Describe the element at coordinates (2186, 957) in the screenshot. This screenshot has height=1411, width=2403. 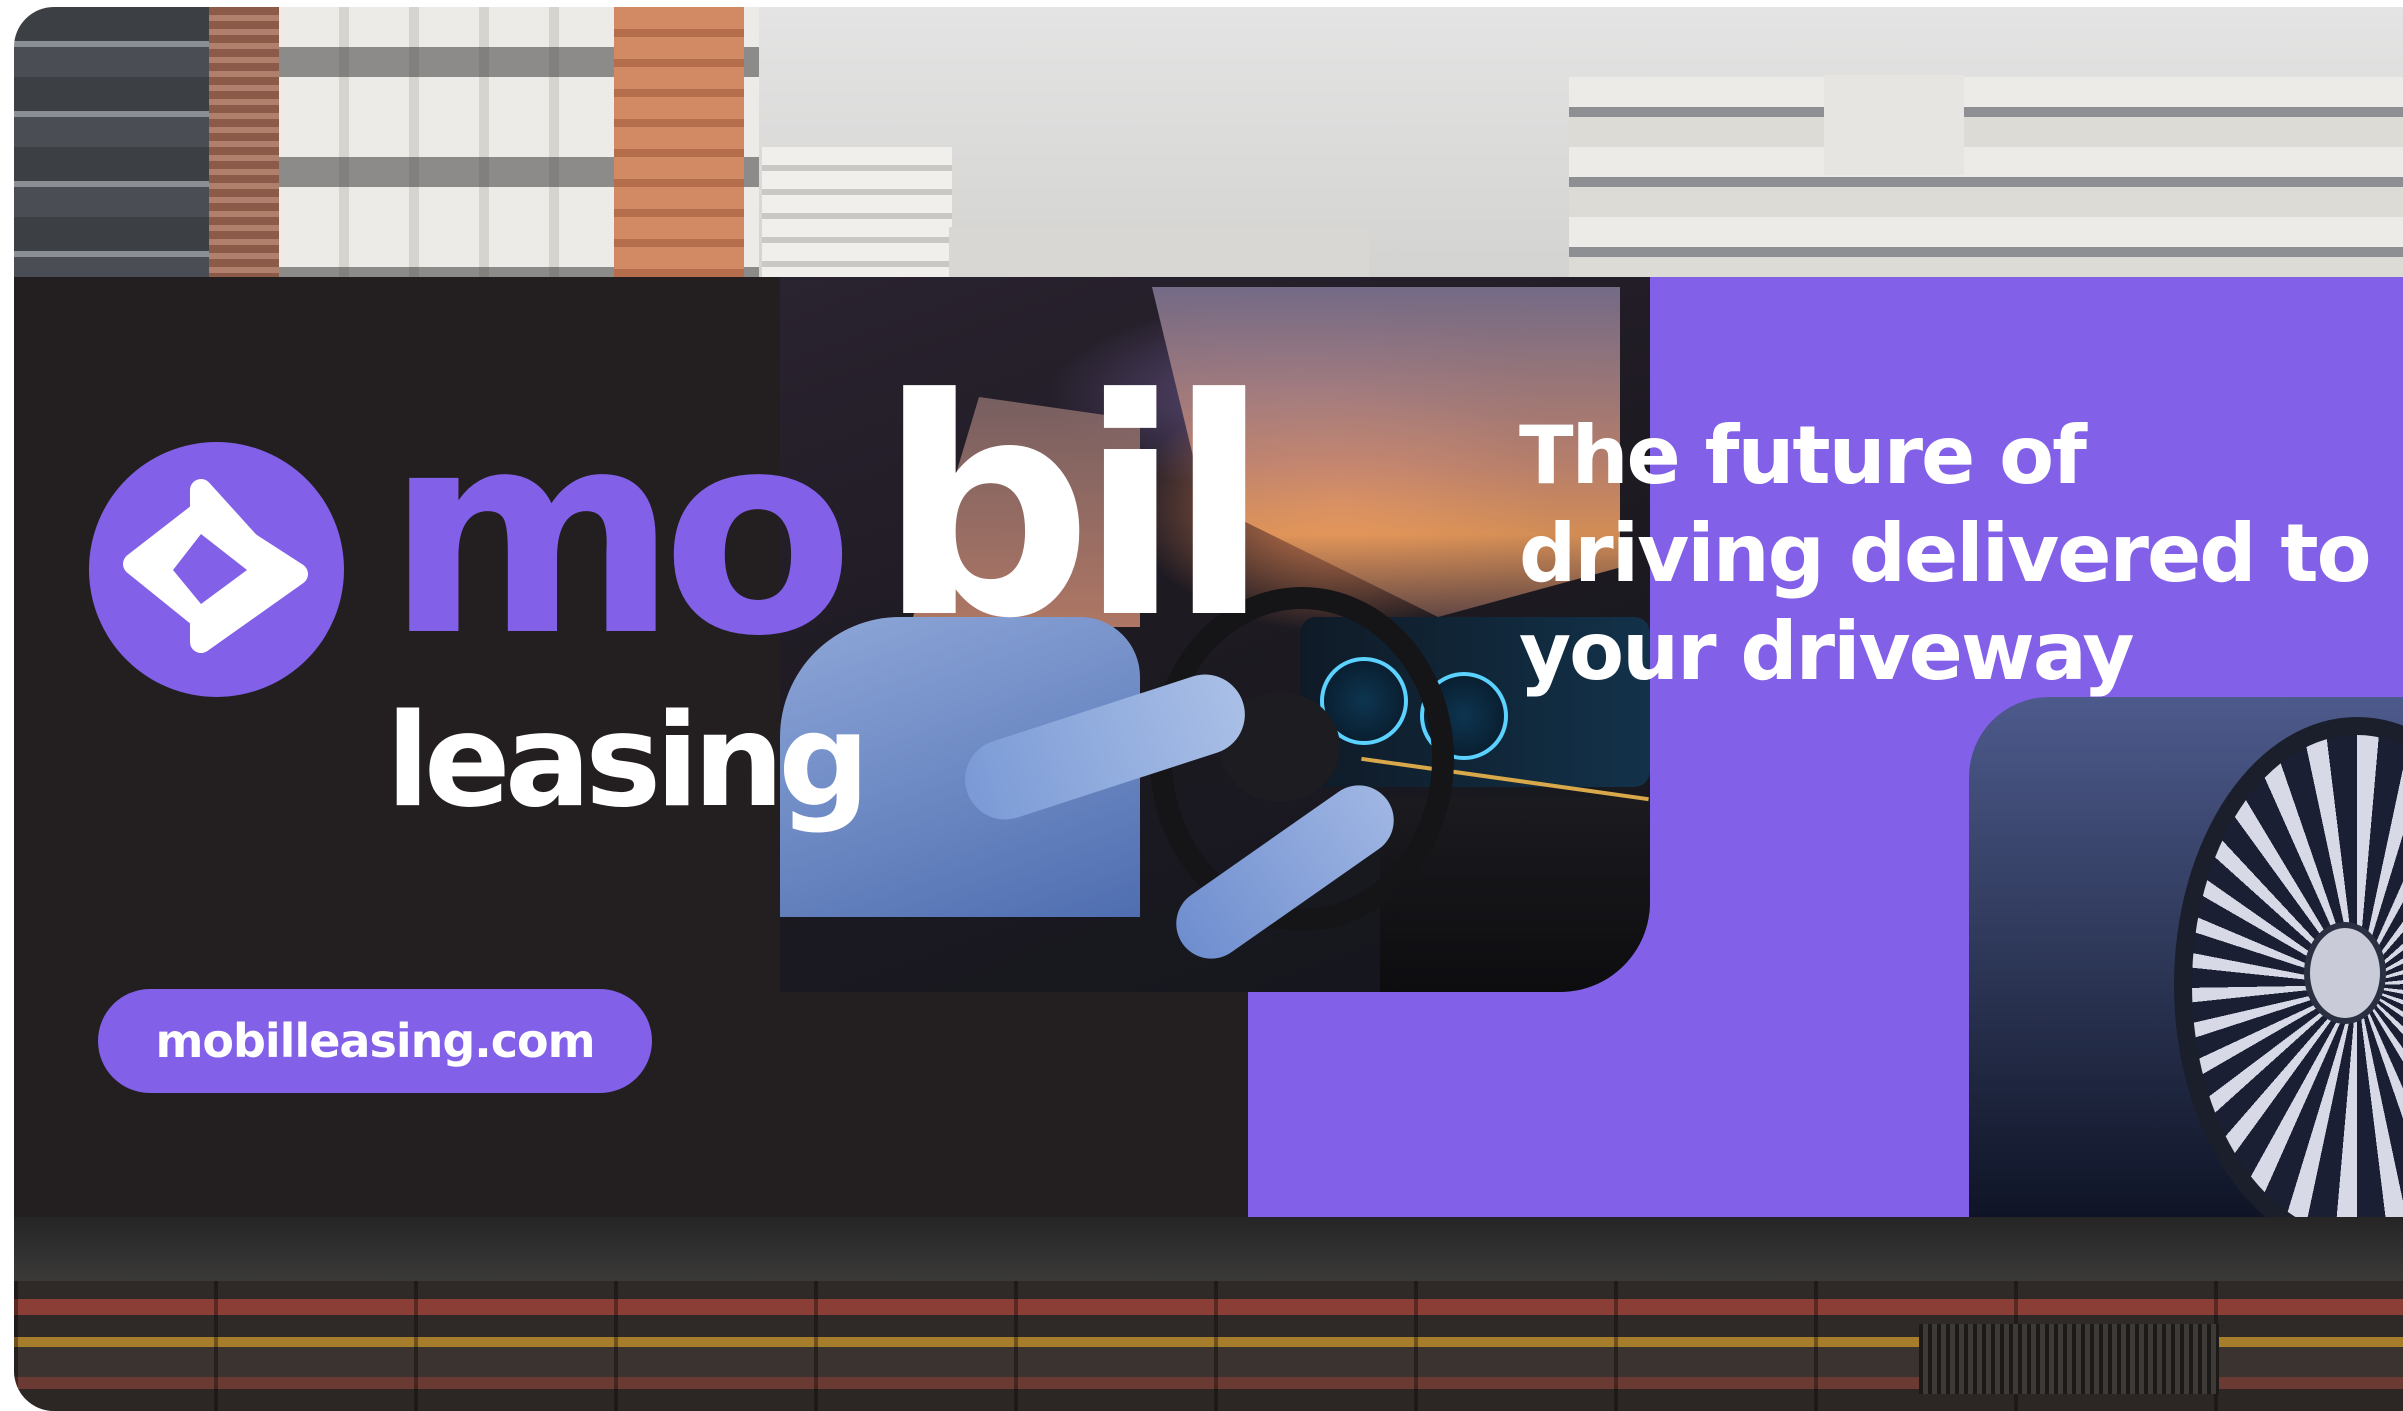
I see `car-wheel-photo` at that location.